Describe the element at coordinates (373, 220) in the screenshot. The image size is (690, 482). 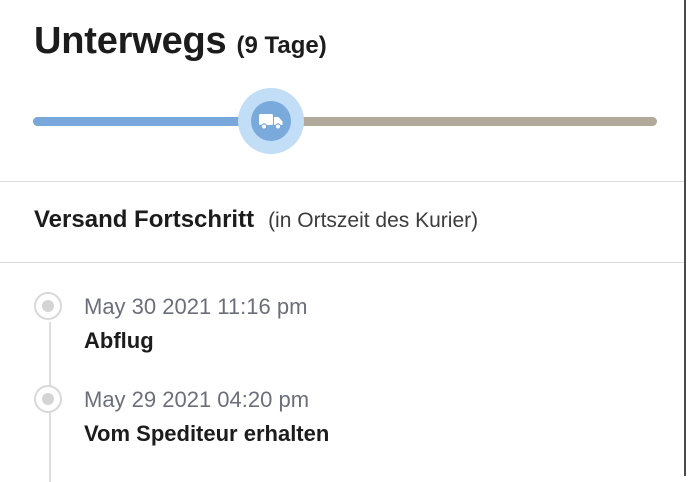
I see `timezone-note: (in Ortszeit des Kurier)` at that location.